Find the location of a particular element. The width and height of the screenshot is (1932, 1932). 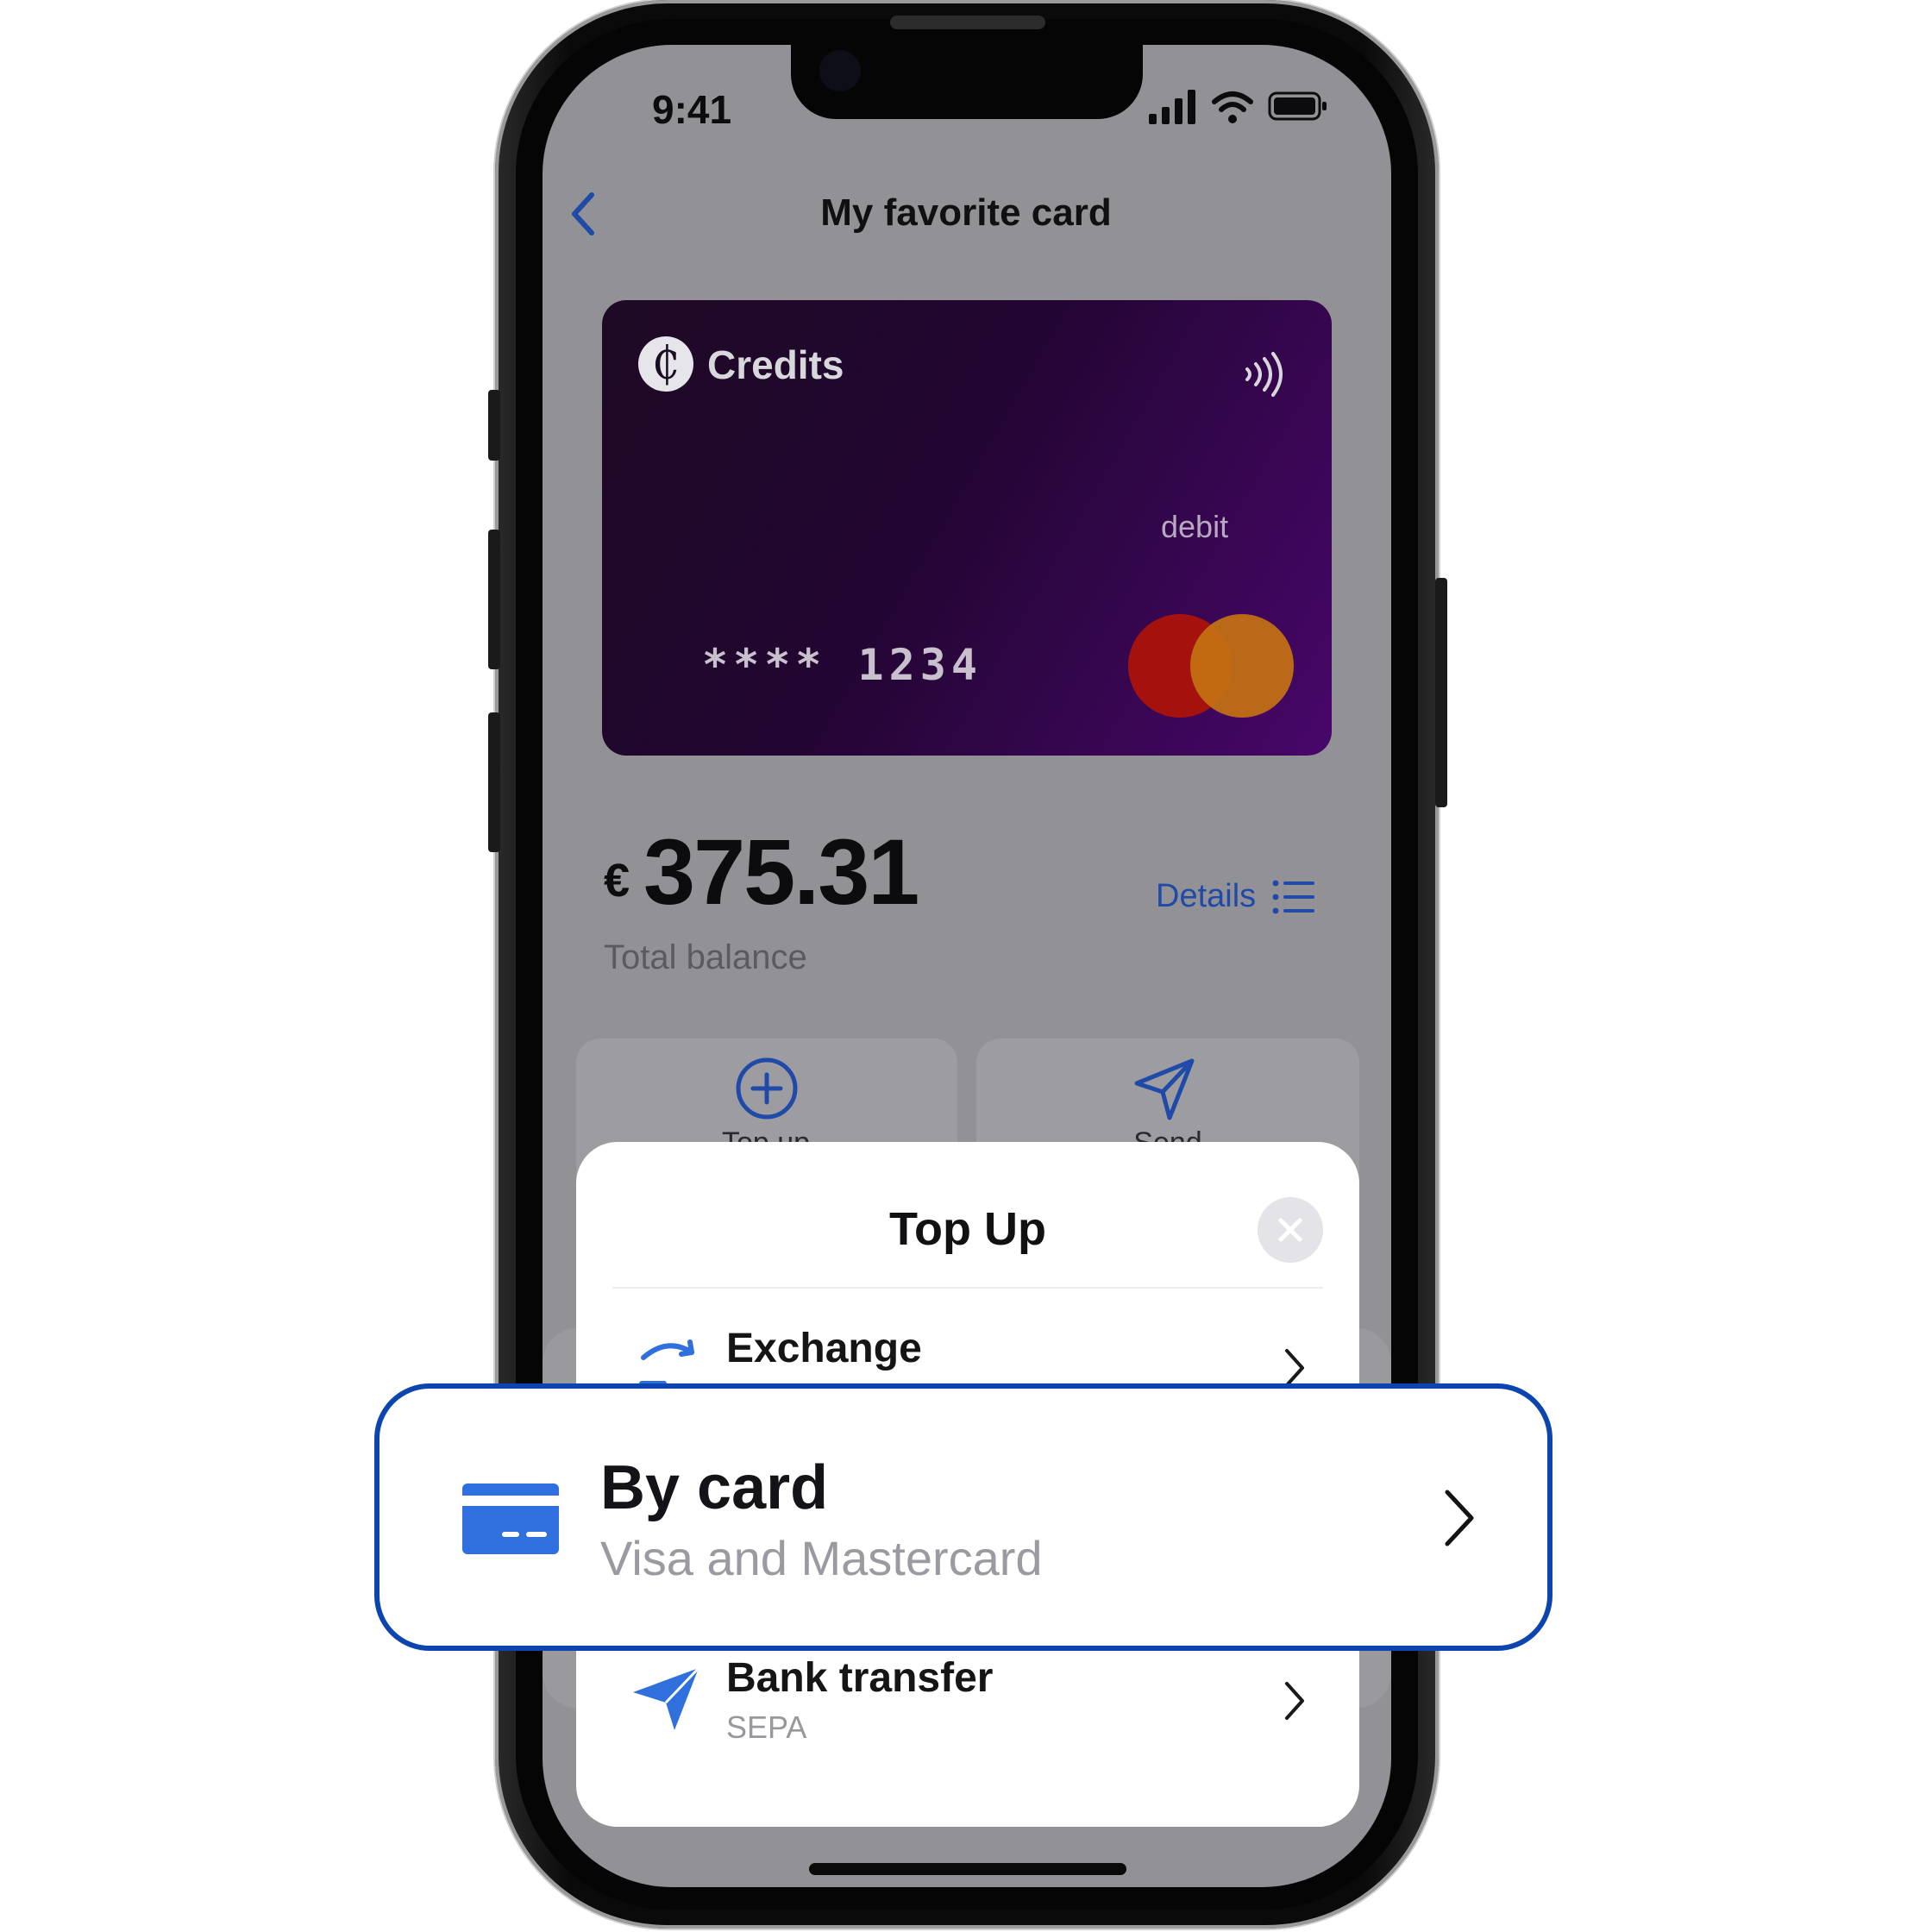

credit-card-icon is located at coordinates (511, 1519).